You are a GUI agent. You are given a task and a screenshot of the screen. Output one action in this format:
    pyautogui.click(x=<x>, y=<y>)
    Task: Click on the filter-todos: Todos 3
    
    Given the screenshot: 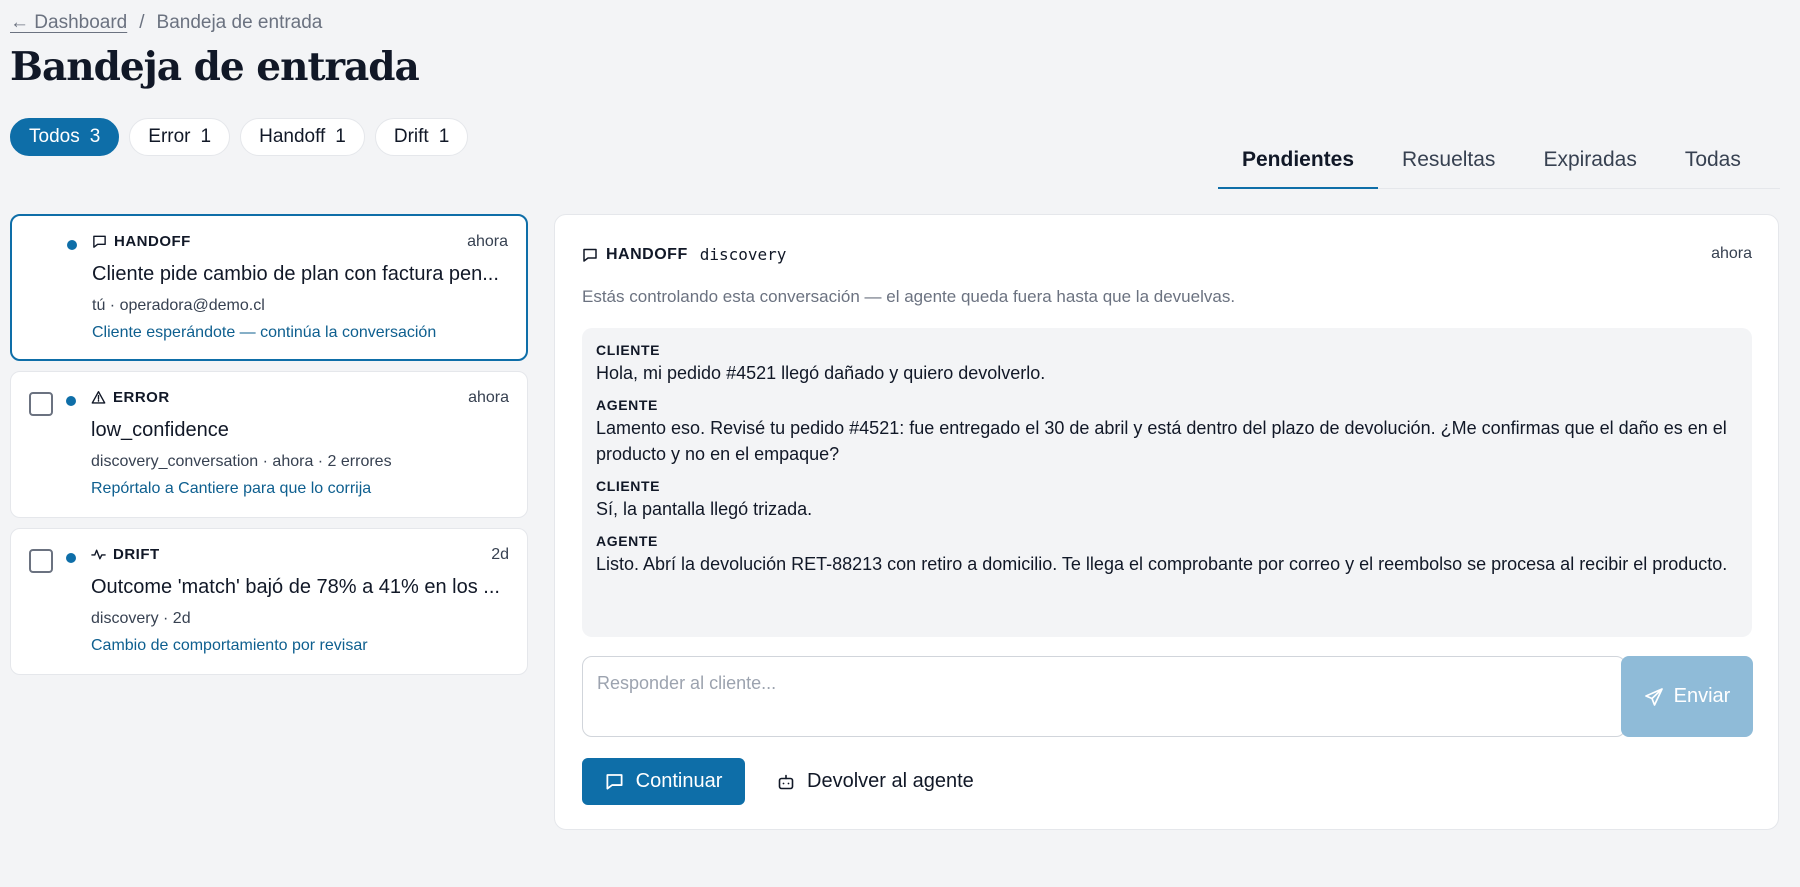 What is the action you would take?
    pyautogui.click(x=65, y=137)
    